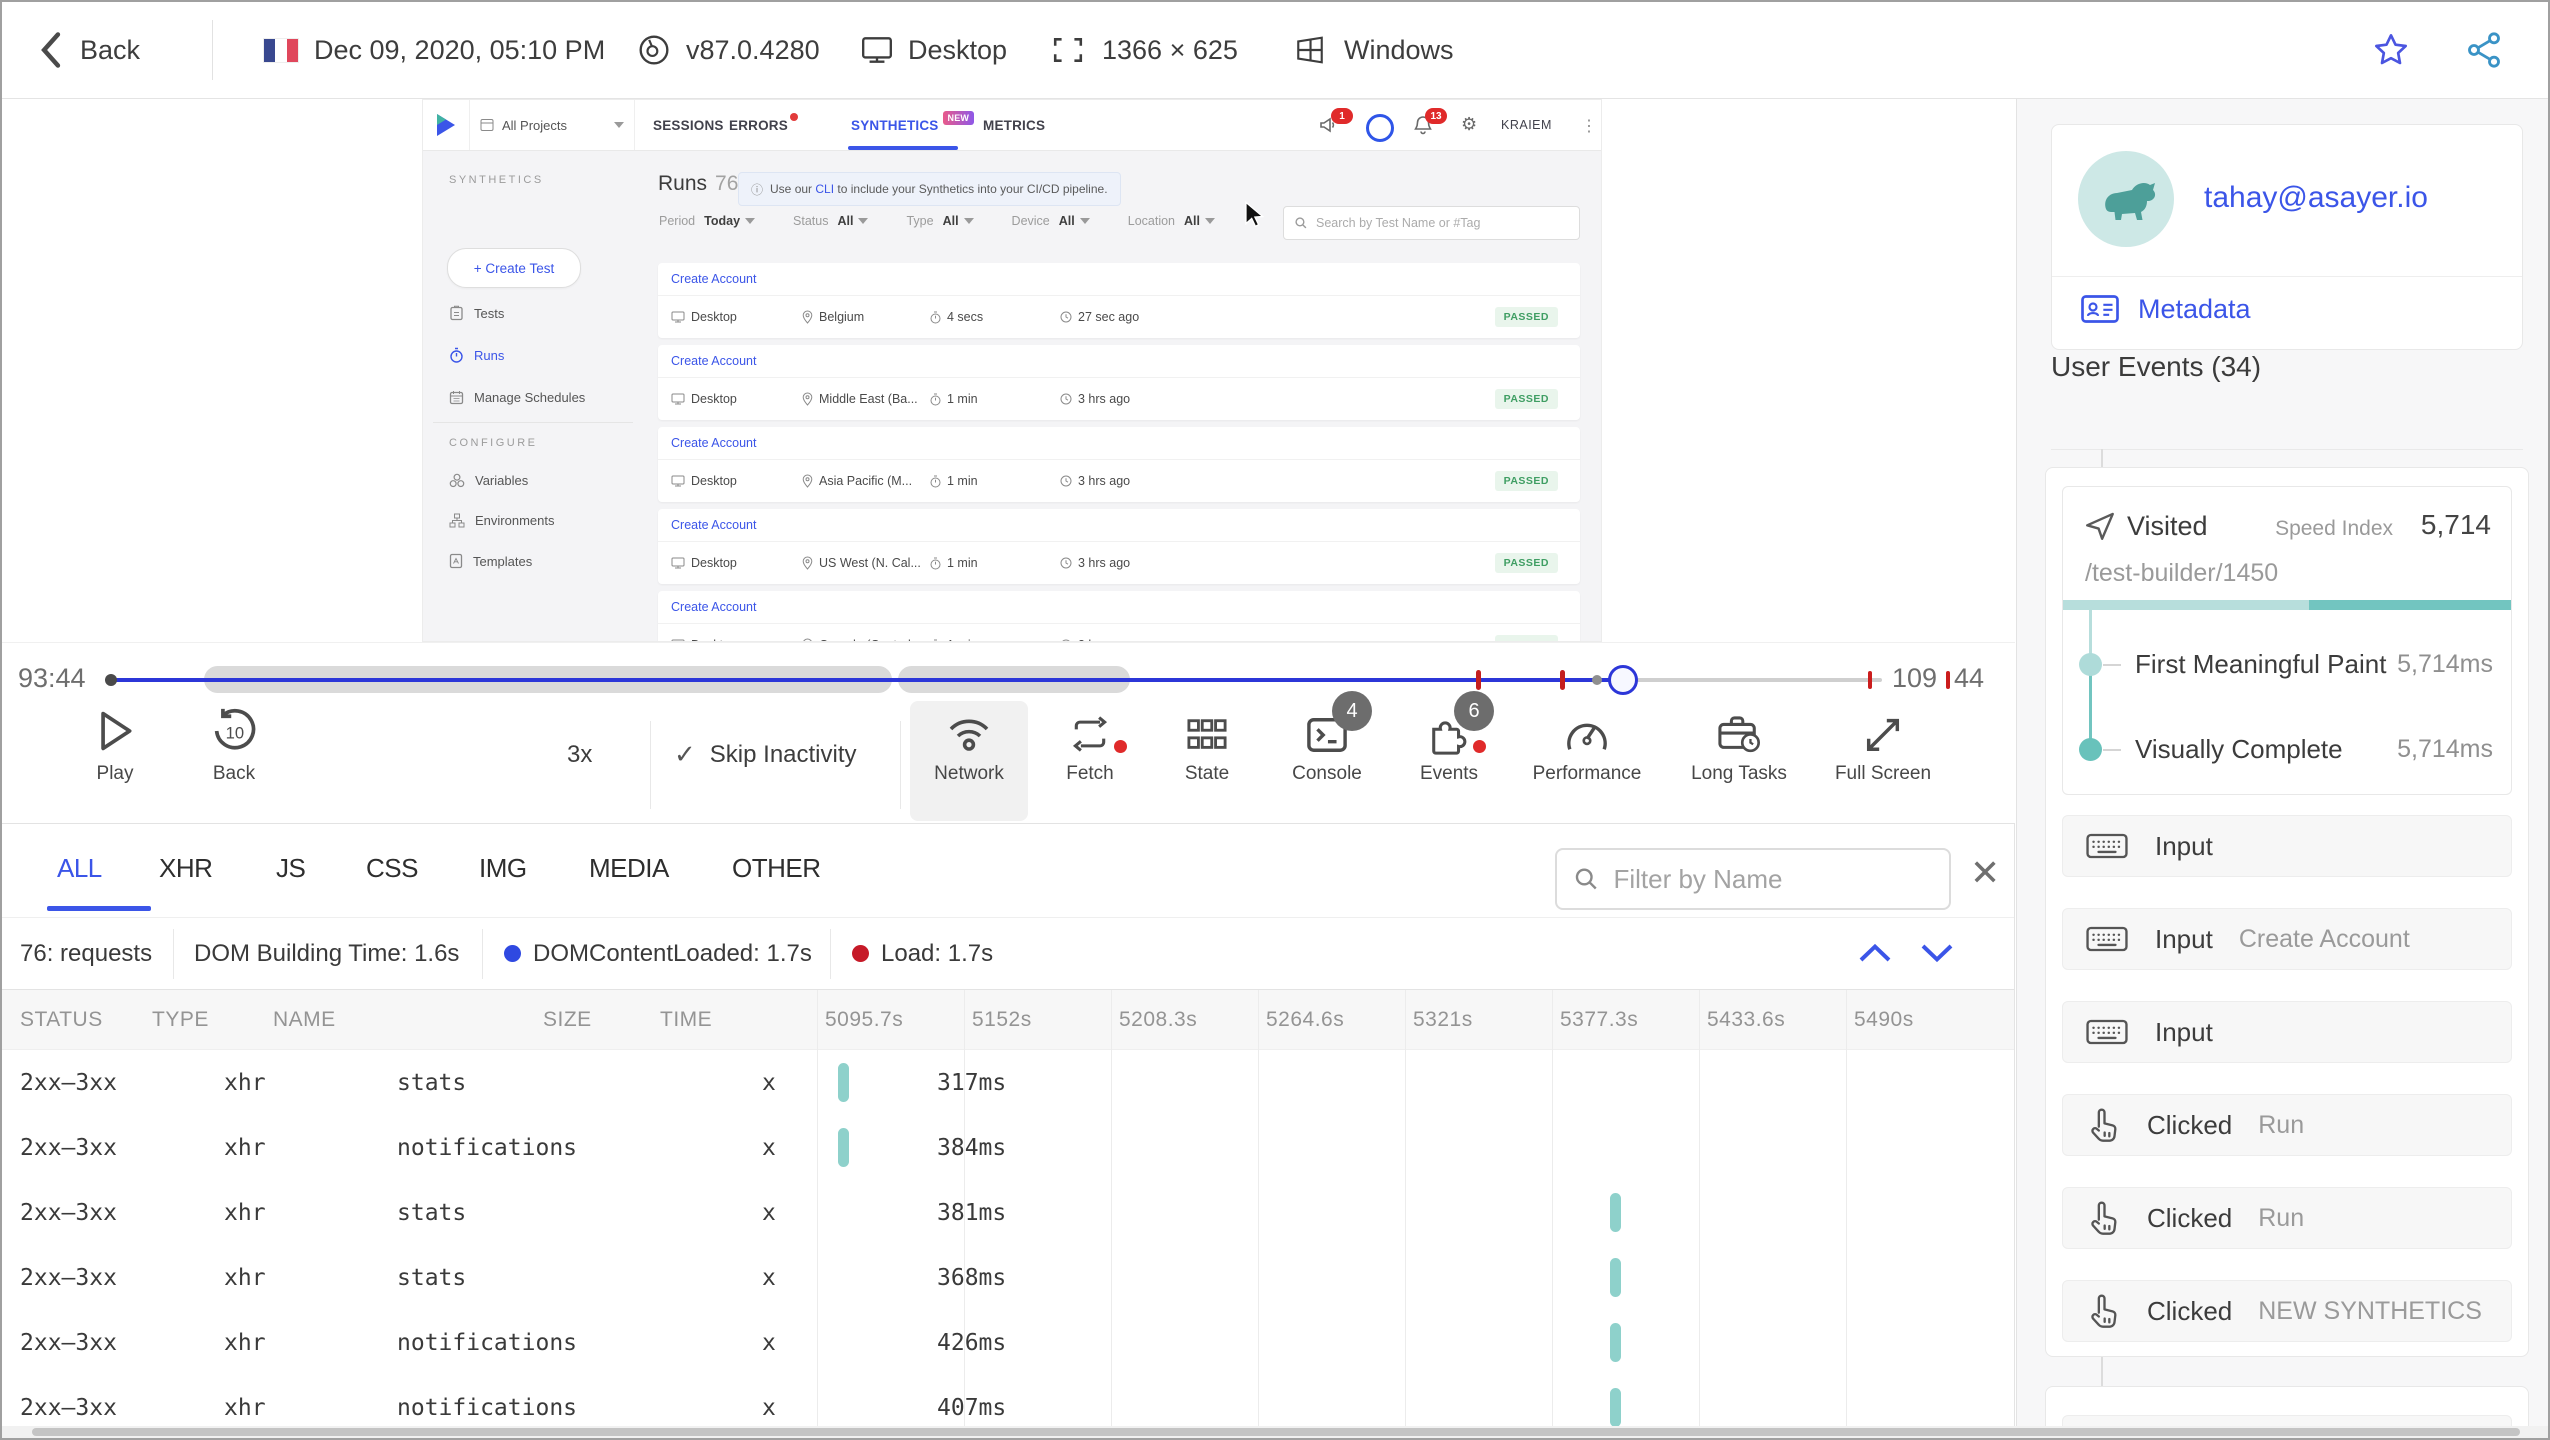  What do you see at coordinates (685, 754) in the screenshot?
I see `check-icon: ✓` at bounding box center [685, 754].